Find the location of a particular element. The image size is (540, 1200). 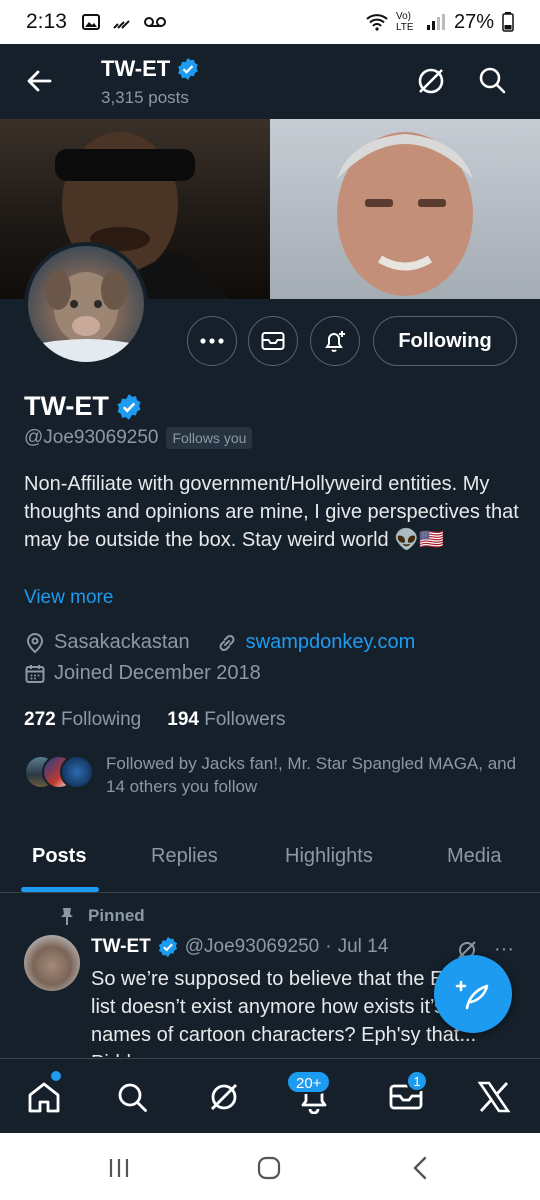

nav-home is located at coordinates (44, 1097).